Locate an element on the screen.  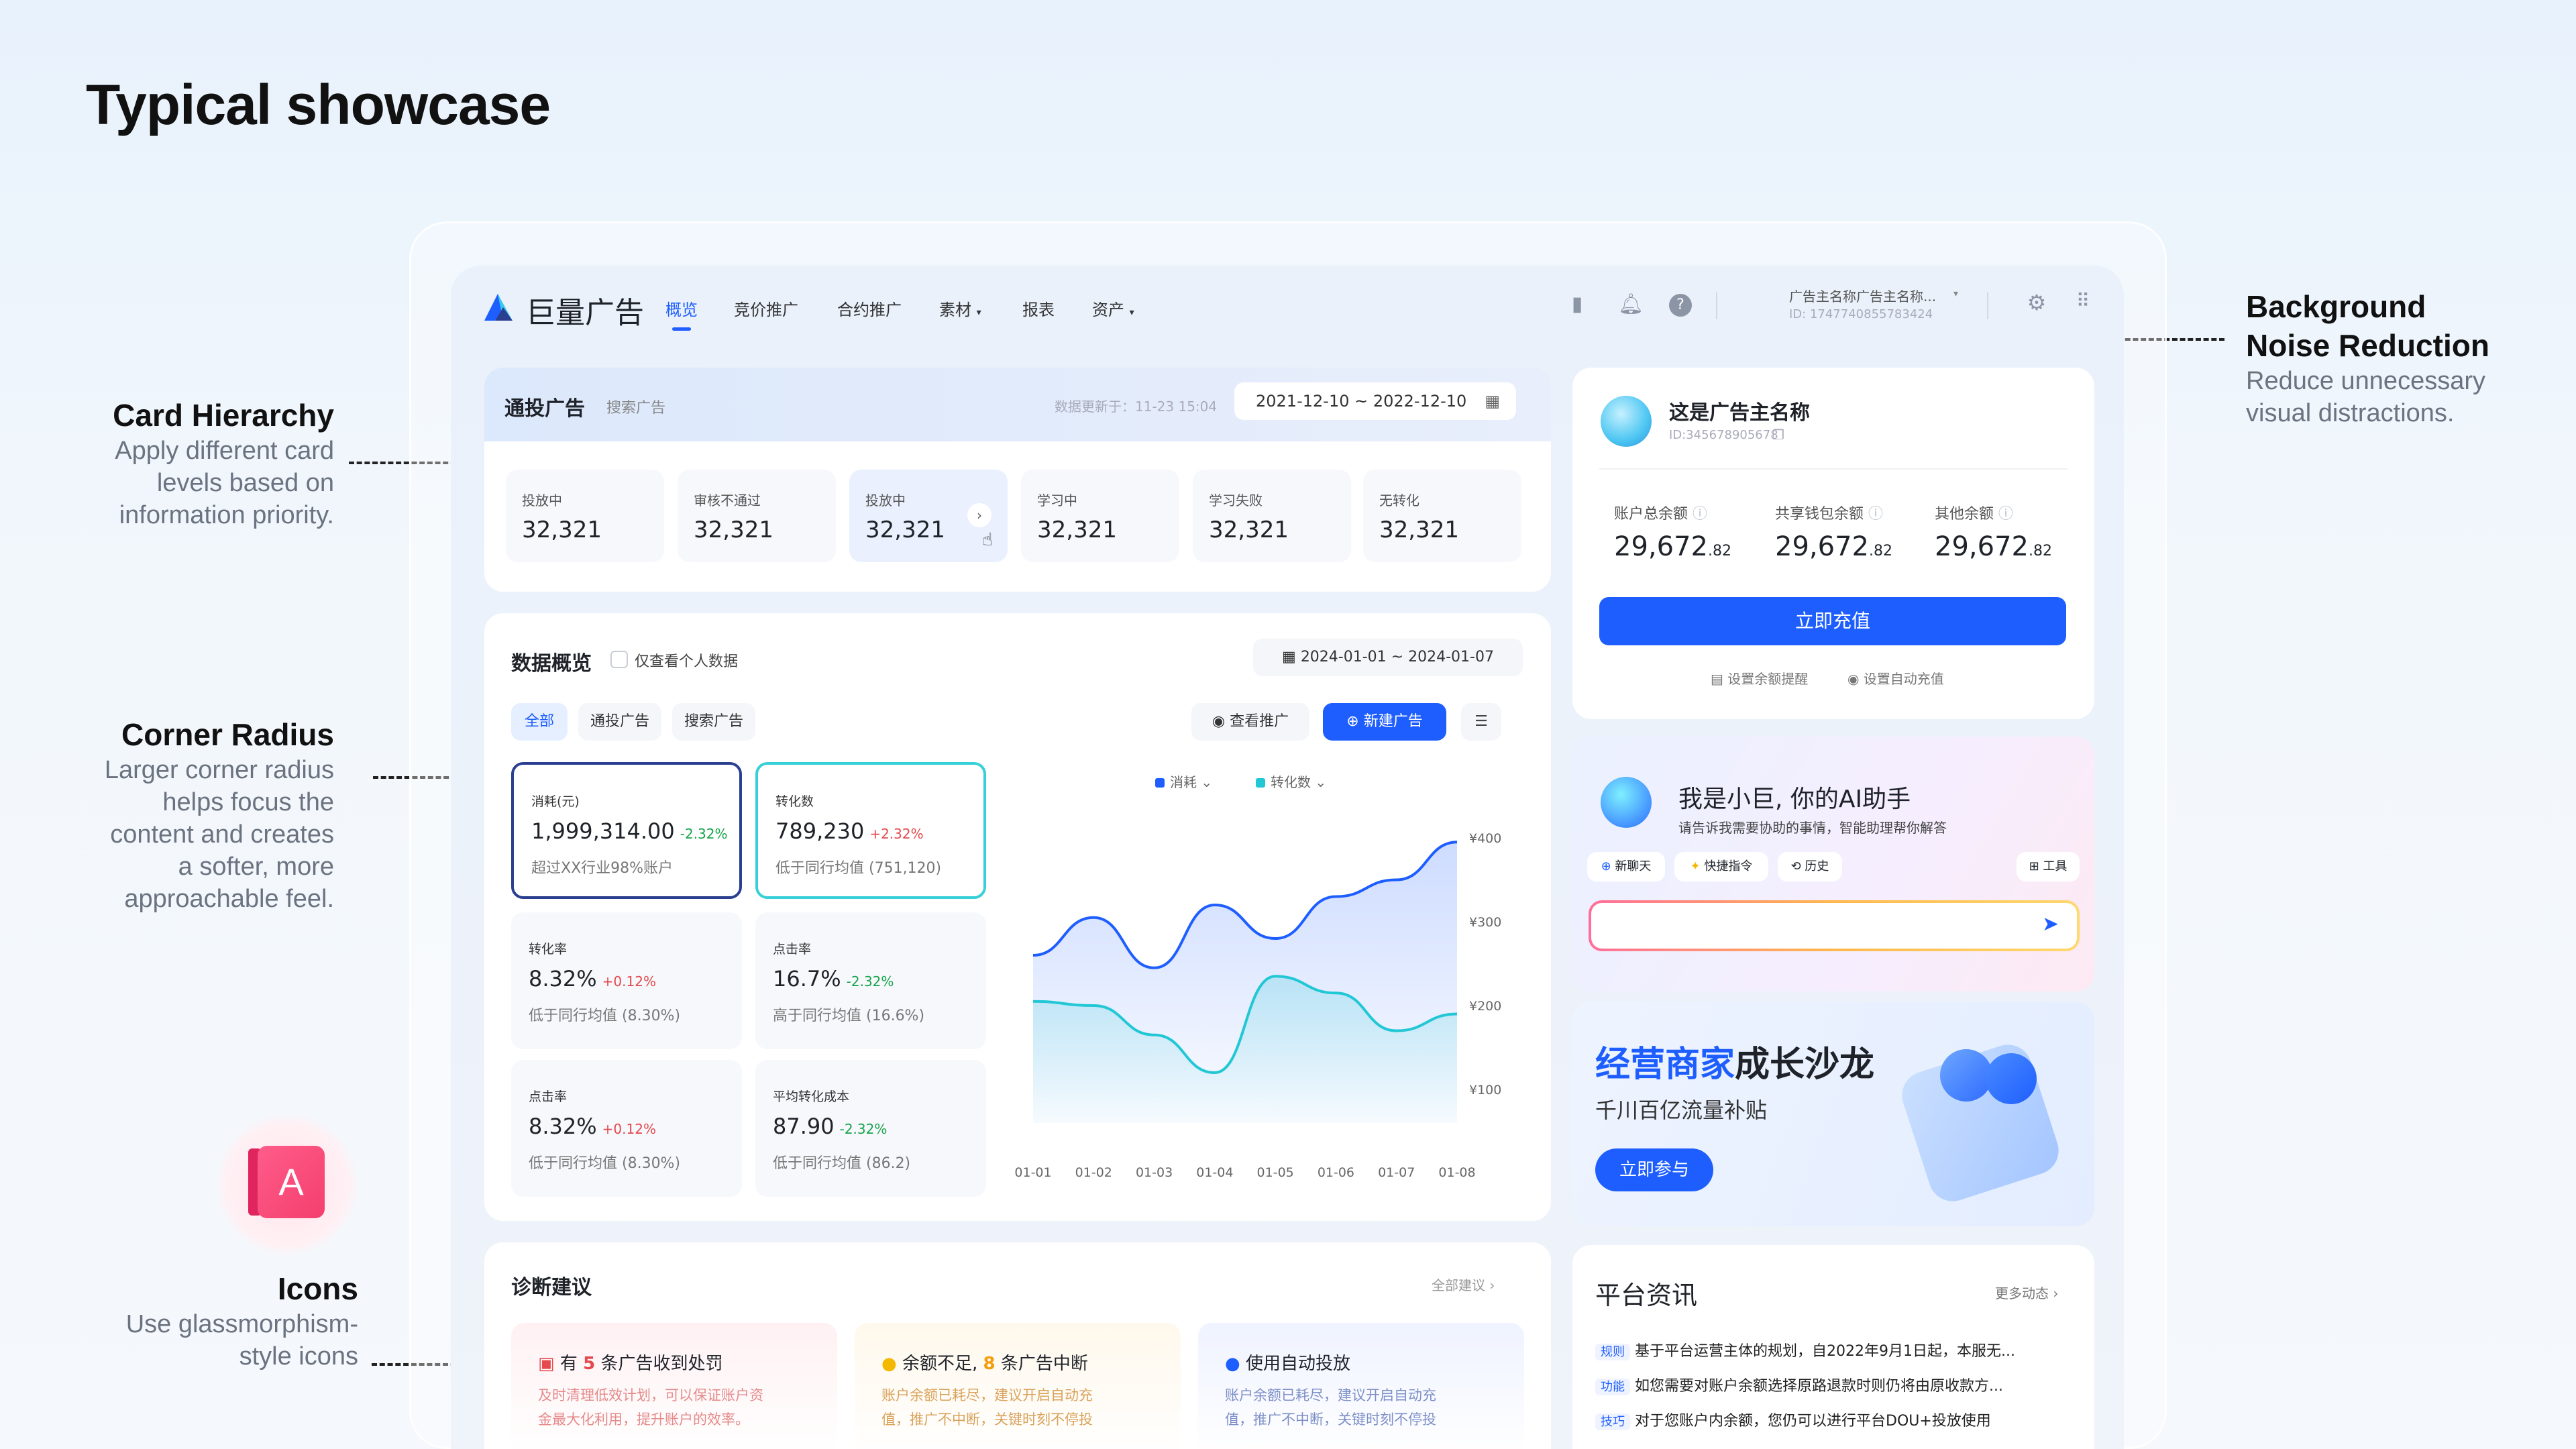
y-tick-label: ¥200 is located at coordinates (1485, 1006).